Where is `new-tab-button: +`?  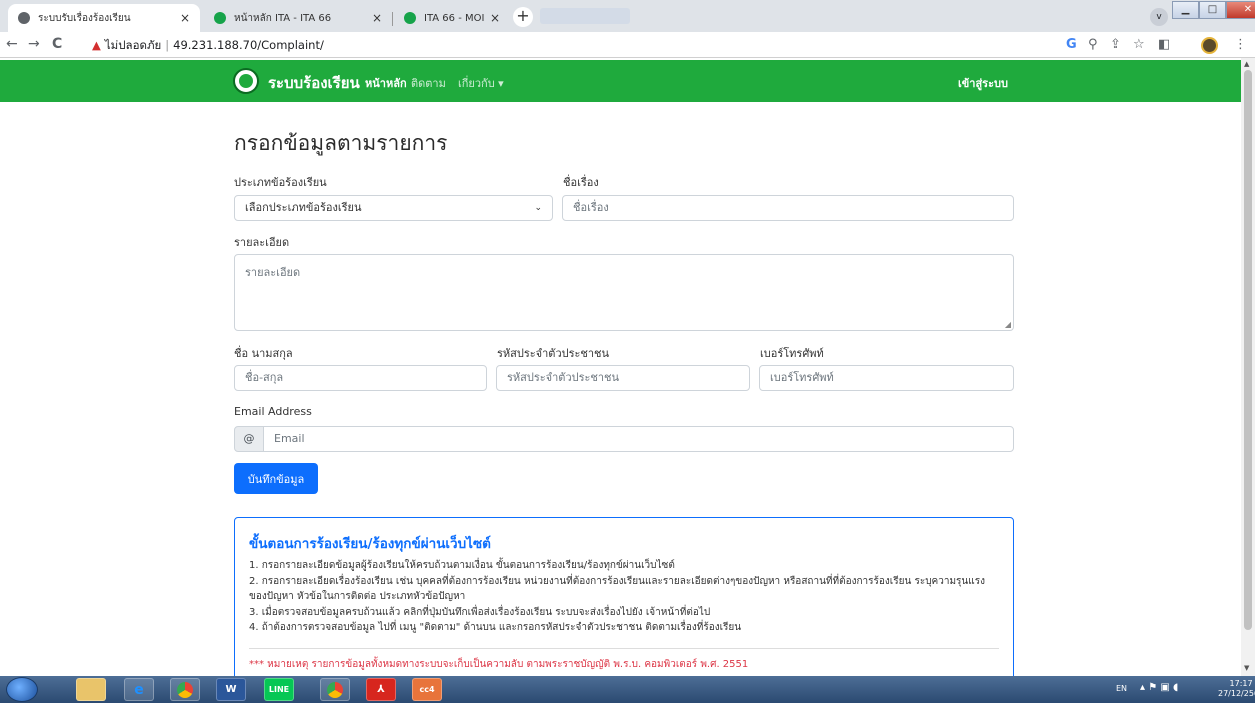 new-tab-button: + is located at coordinates (523, 17).